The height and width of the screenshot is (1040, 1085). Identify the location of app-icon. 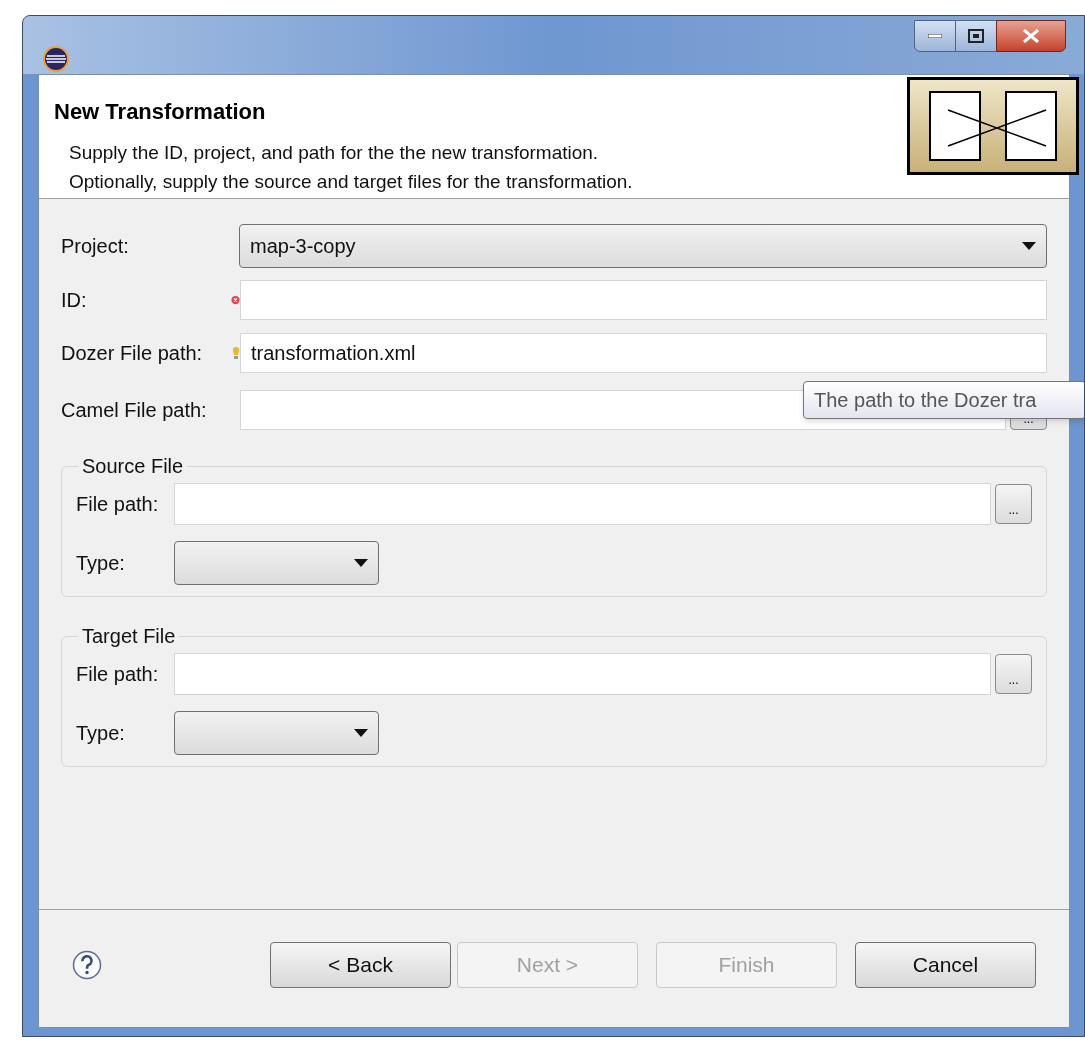
(56, 59).